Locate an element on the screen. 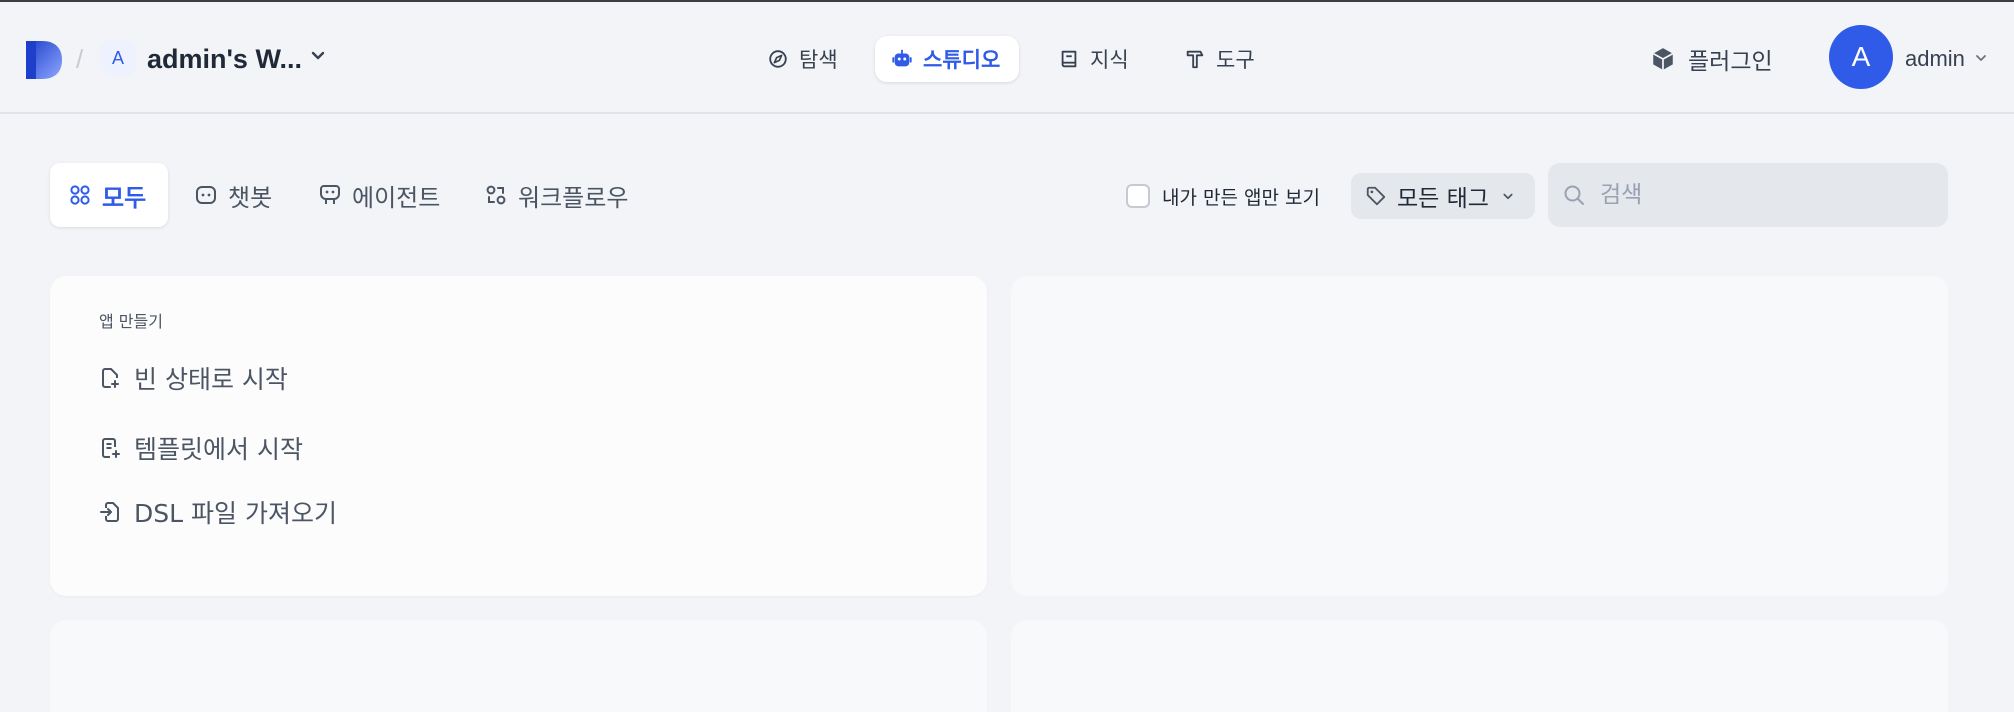 The image size is (2014, 712). mine-only-toggle: 내가 만든 앱만 보기 is located at coordinates (1223, 196).